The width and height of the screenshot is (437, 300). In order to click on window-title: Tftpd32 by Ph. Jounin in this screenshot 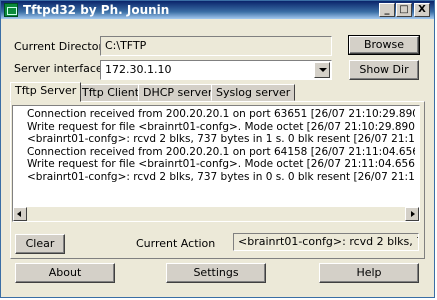, I will do `click(96, 10)`.